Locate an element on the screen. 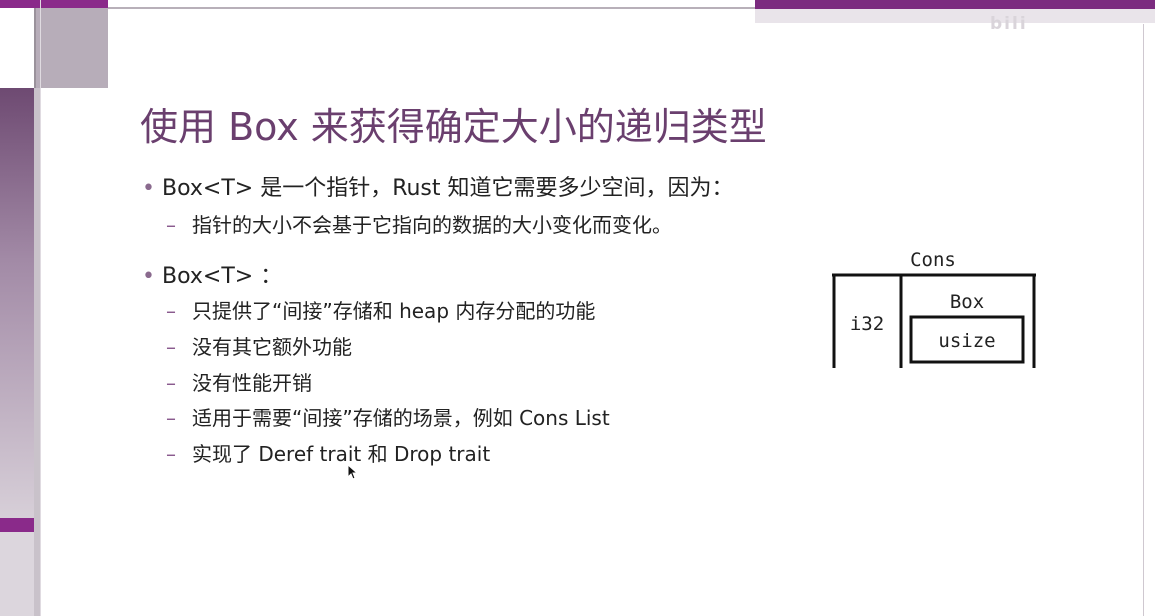 The width and height of the screenshot is (1155, 616). sub-bullet-text: 没有其它额外功能 is located at coordinates (272, 347).